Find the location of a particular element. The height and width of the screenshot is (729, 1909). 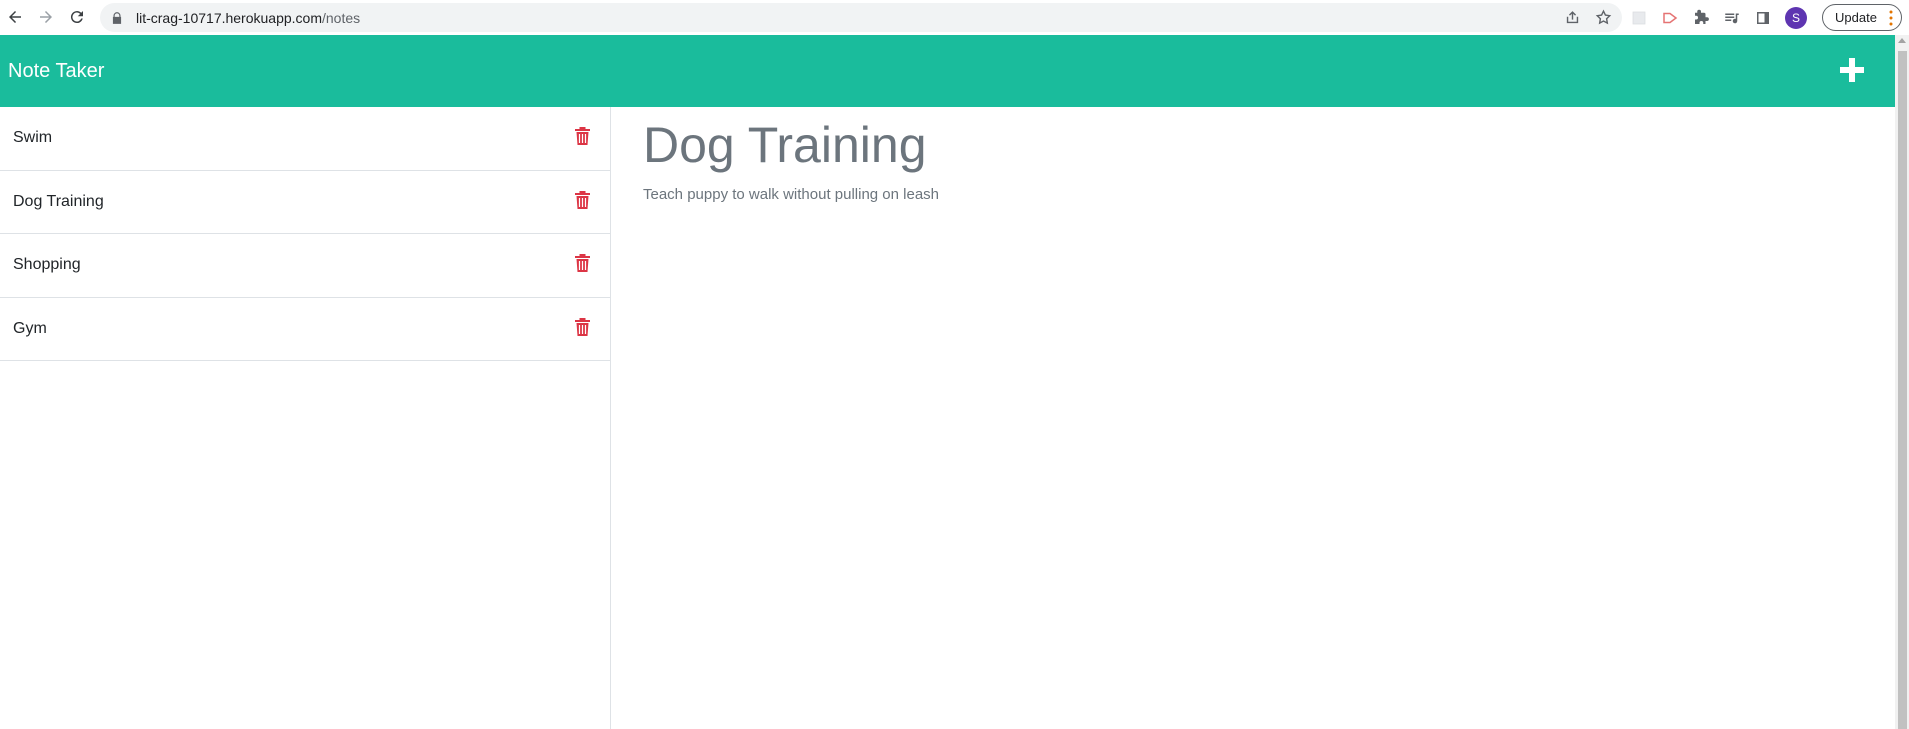

note-title: Dog Training is located at coordinates (58, 201).